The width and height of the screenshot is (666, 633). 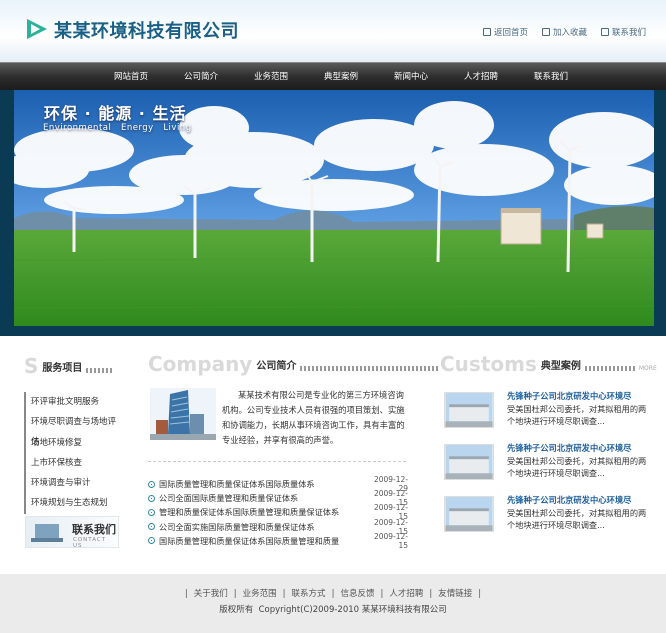 I want to click on service-item: 环评审批文明服务, so click(x=74, y=402).